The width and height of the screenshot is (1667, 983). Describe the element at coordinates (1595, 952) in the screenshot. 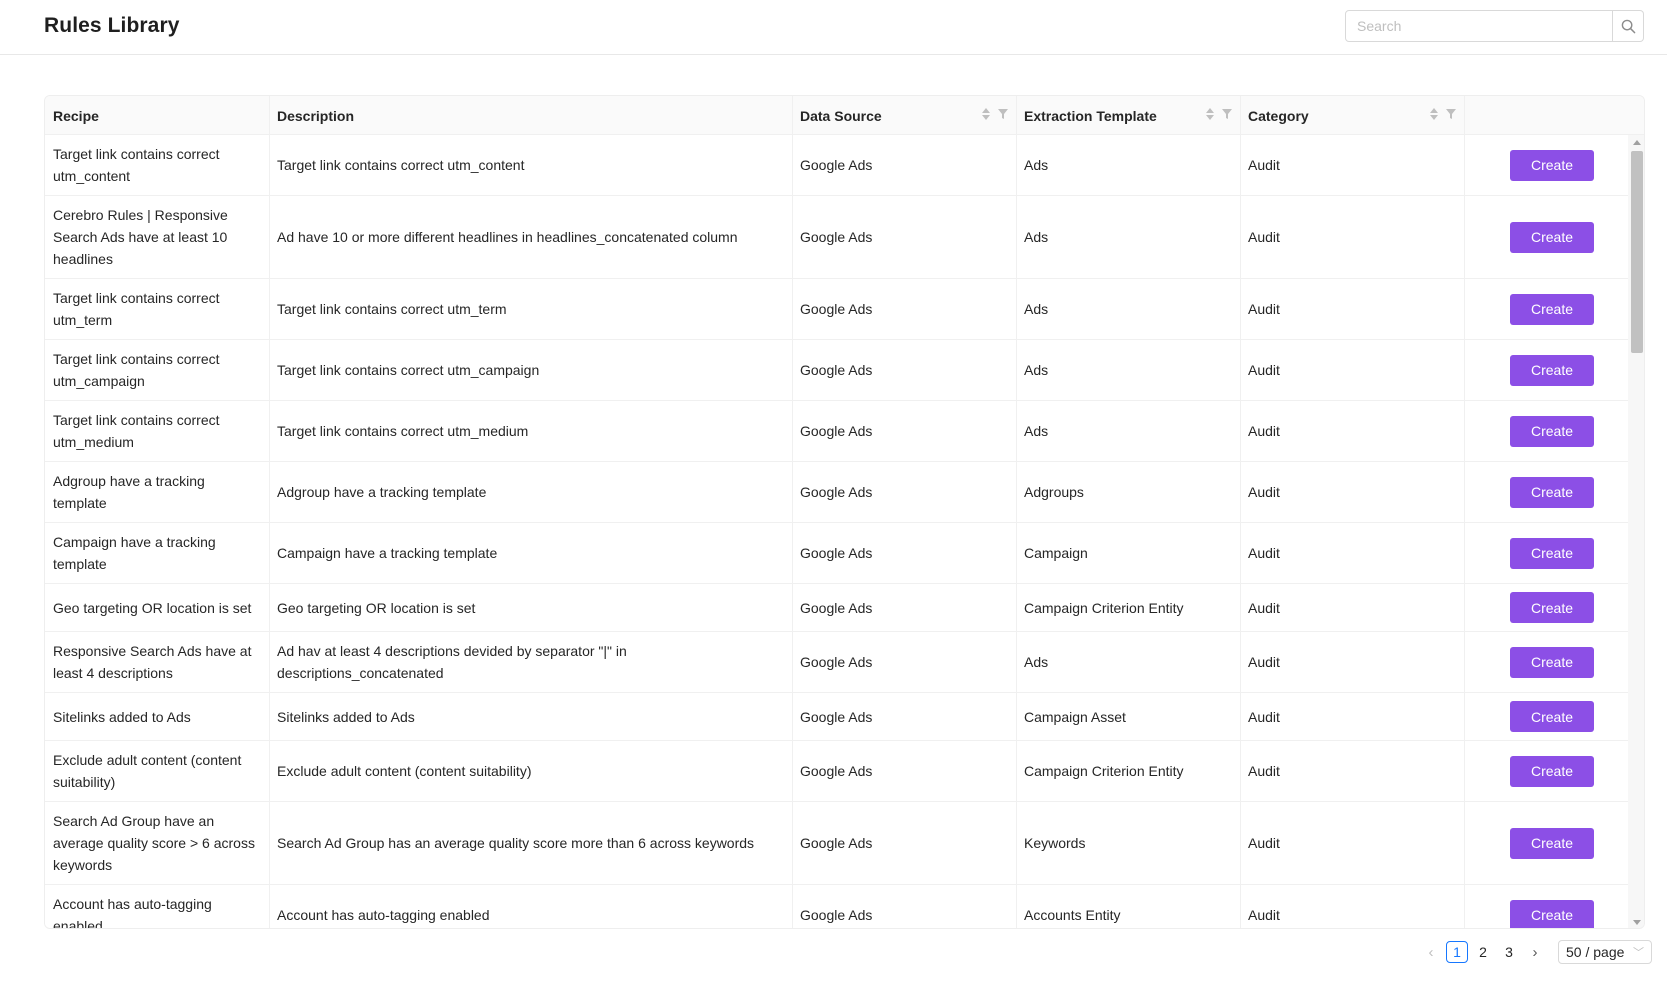

I see `page-size-value: 50 / page` at that location.